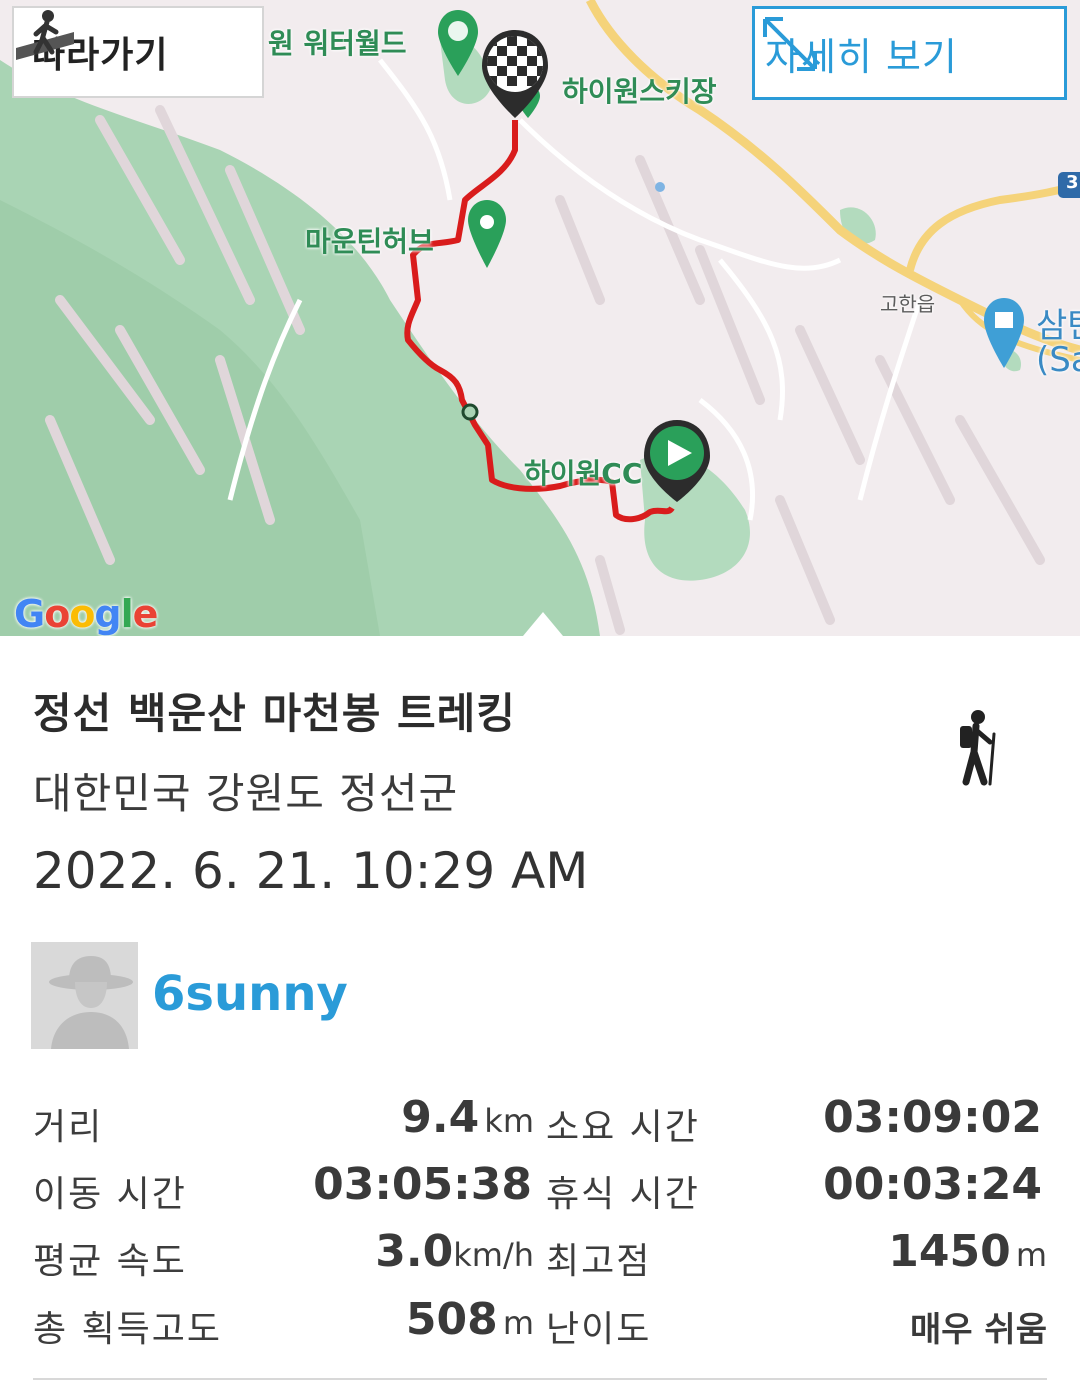  I want to click on stat-max-elevation-label: 최고점, so click(599, 1261).